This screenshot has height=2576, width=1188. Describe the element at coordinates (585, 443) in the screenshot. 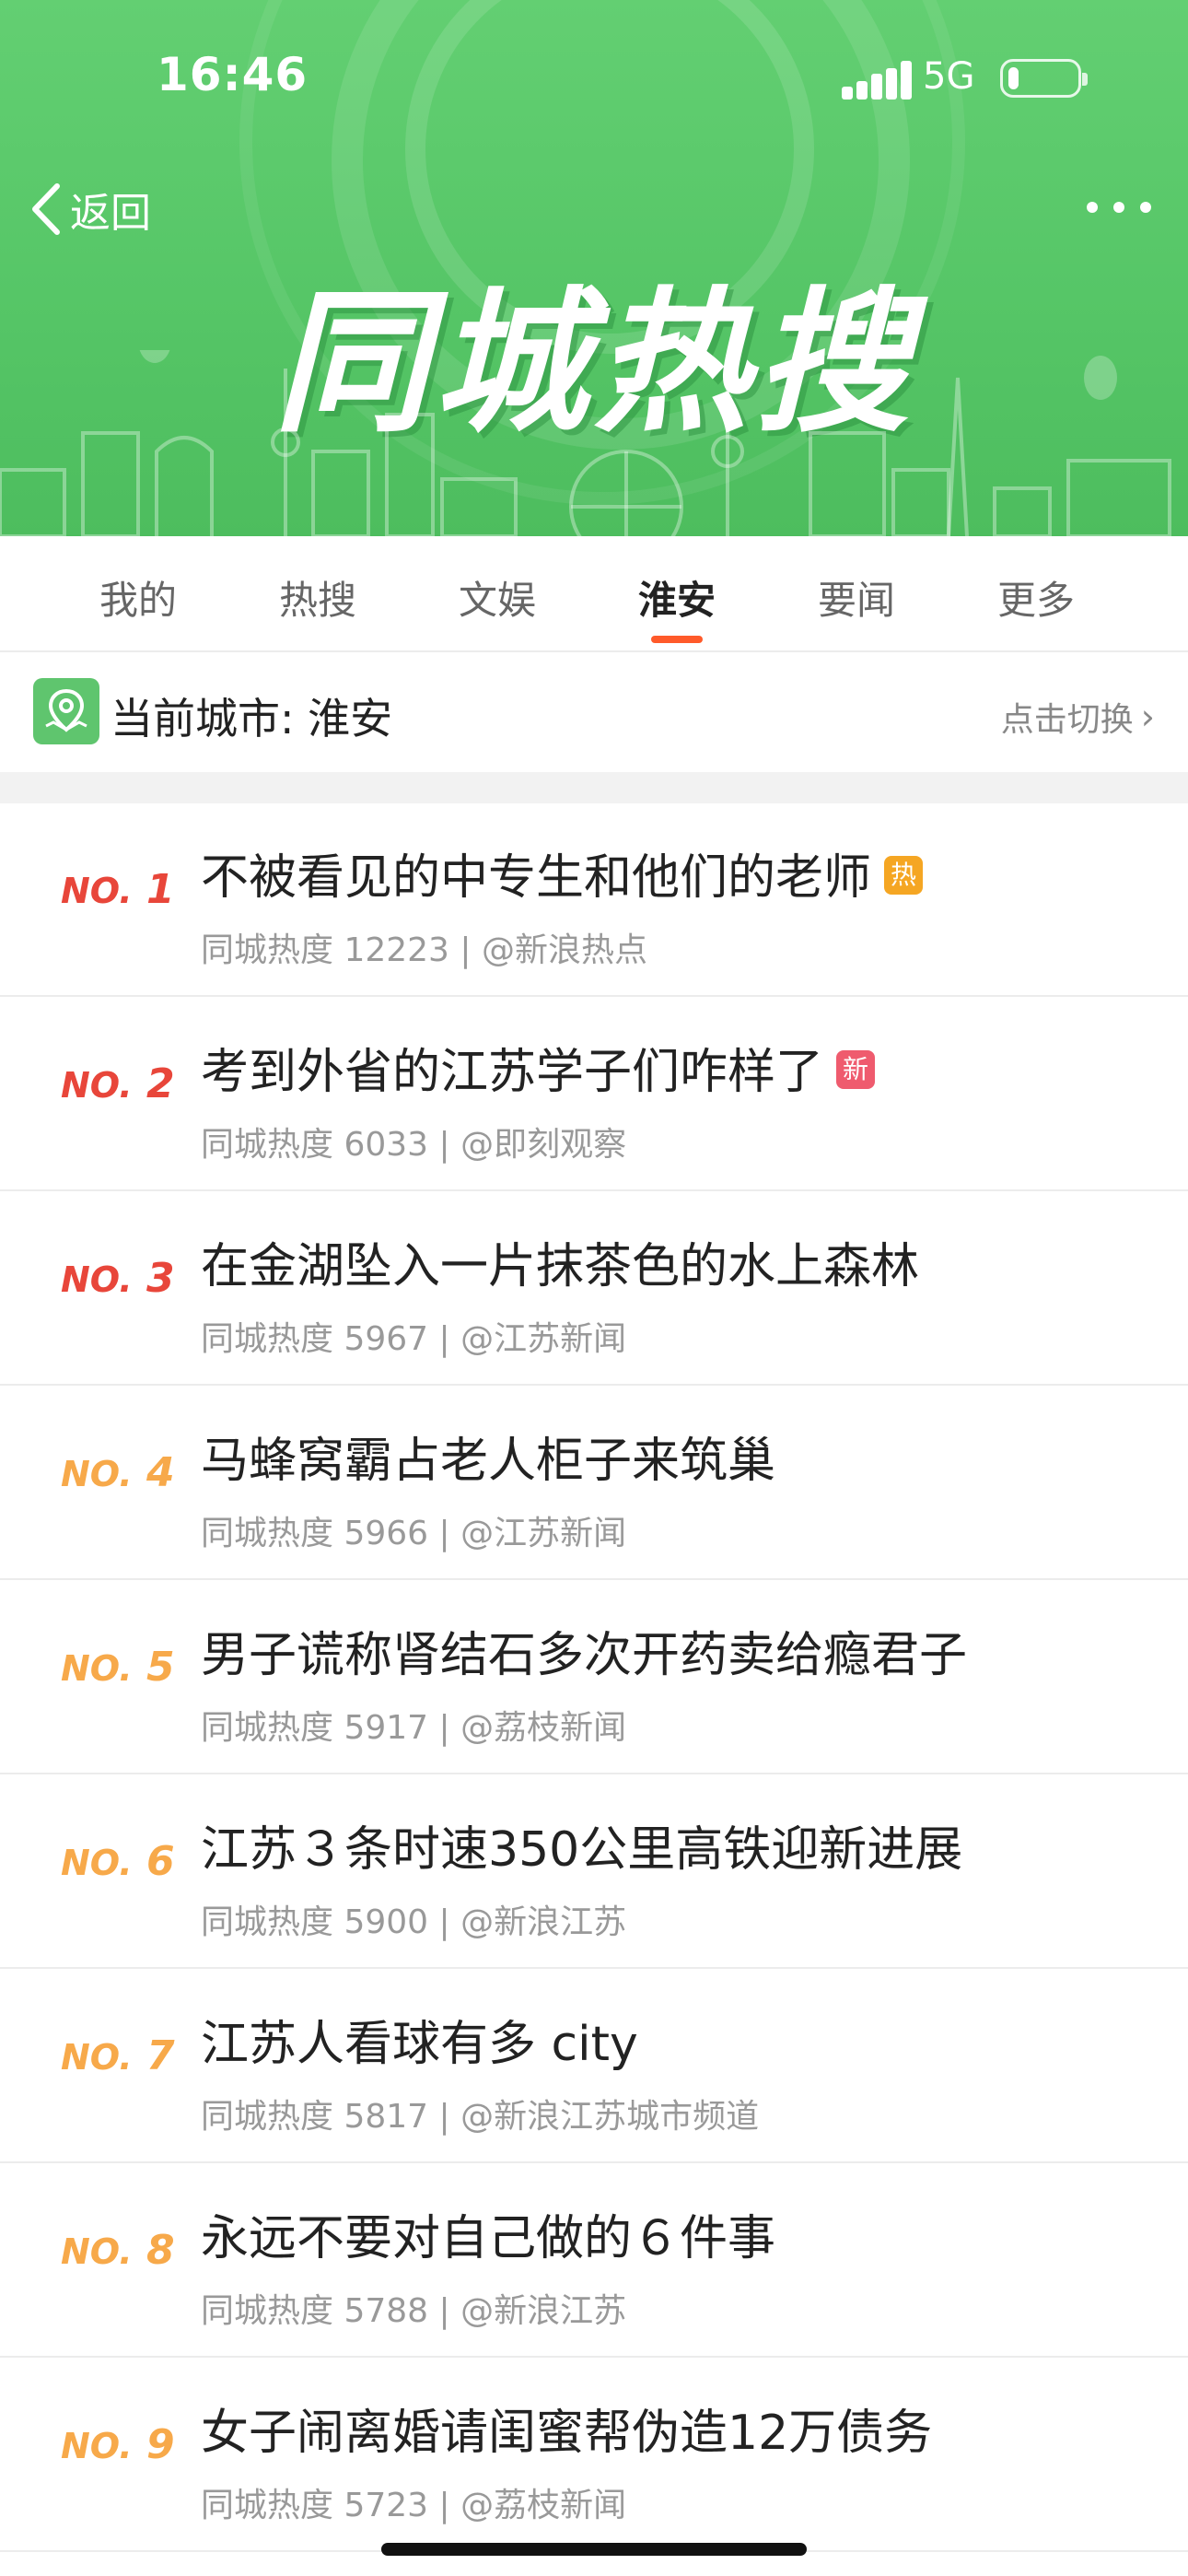

I see `city-skyline-illustration` at that location.